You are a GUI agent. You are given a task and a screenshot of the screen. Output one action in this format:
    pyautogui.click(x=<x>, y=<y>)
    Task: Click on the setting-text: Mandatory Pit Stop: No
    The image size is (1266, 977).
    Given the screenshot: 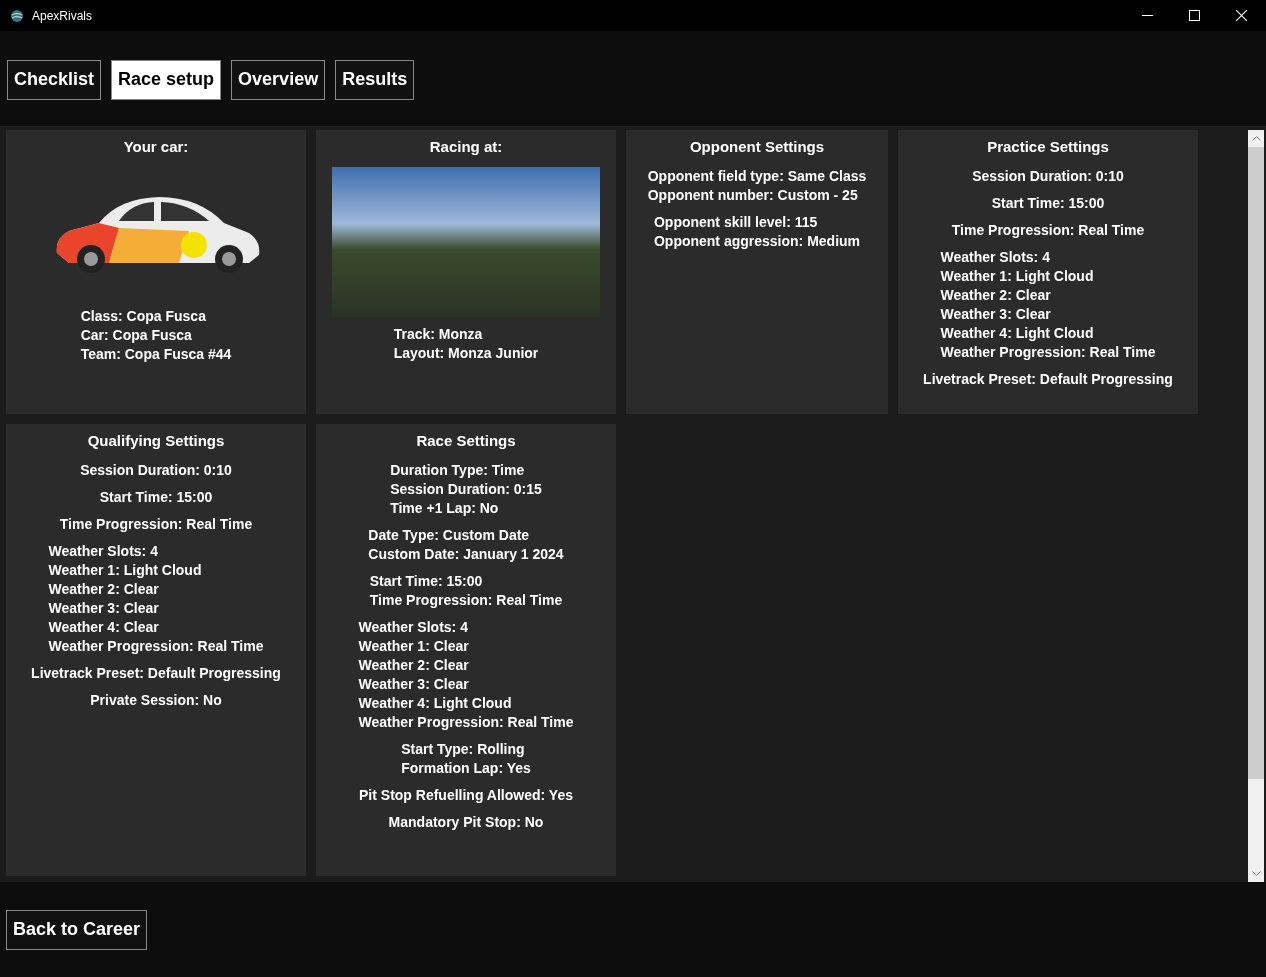 What is the action you would take?
    pyautogui.click(x=466, y=822)
    